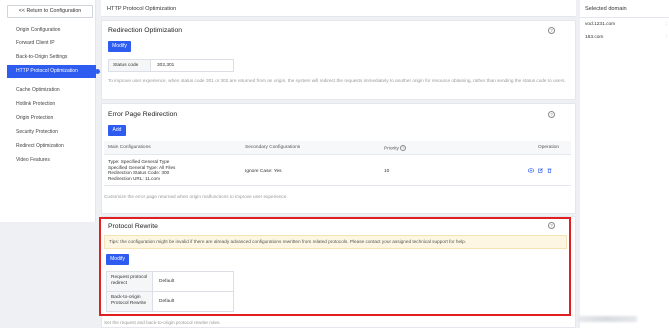  Describe the element at coordinates (133, 226) in the screenshot. I see `protocol-rewrite-title: Protocol Rewrite` at that location.